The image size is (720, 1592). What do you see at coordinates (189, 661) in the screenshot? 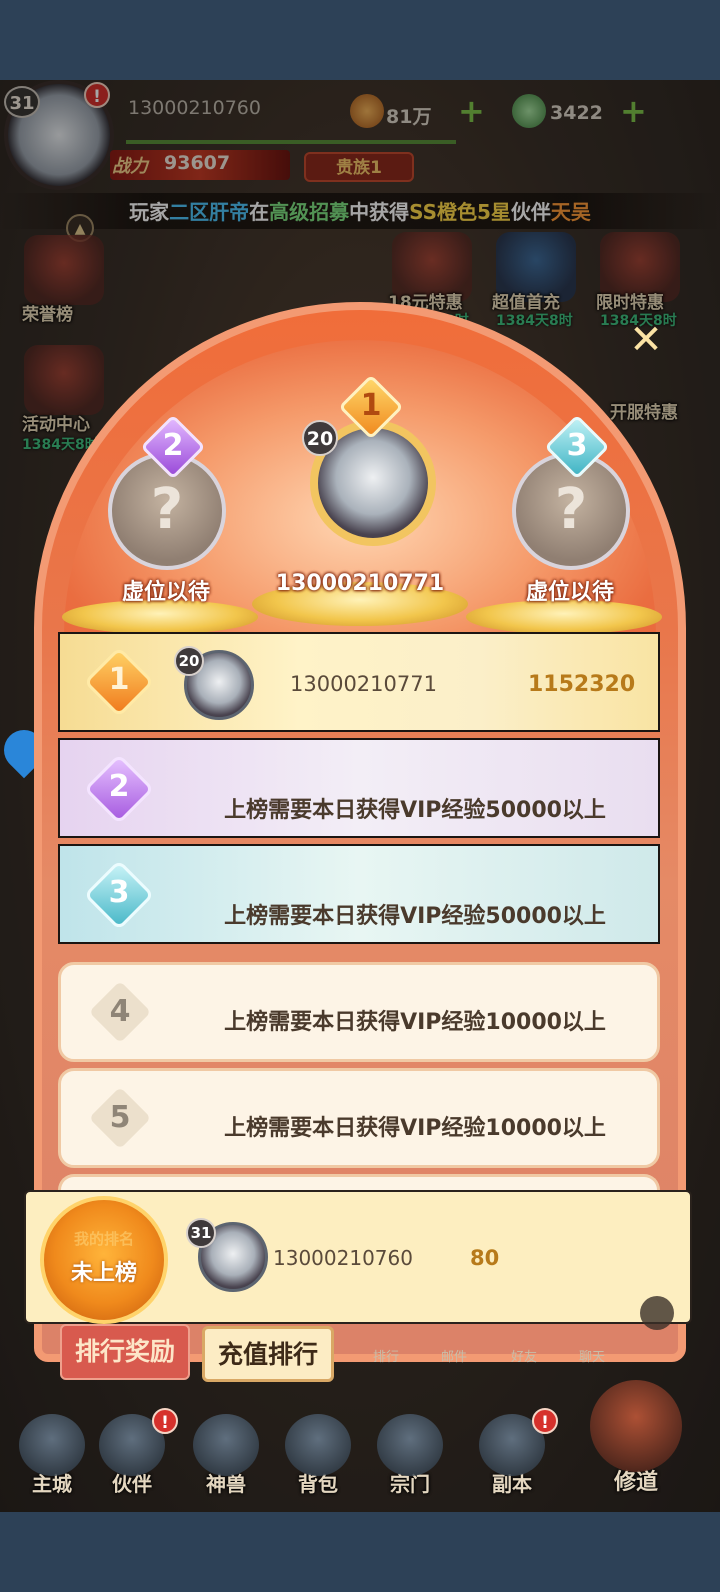
I see `rank-1-level: 20` at bounding box center [189, 661].